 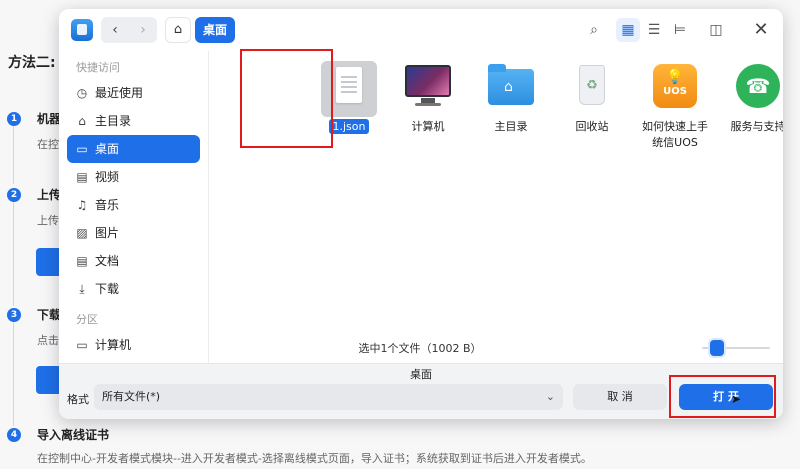 I want to click on sidebar-item-music: ♫ 音乐, so click(x=133, y=205).